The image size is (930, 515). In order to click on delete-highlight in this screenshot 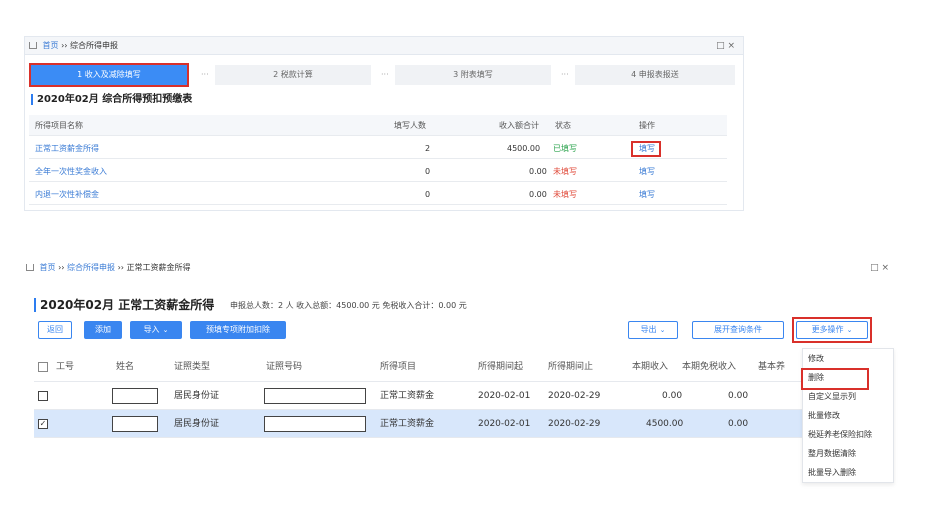, I will do `click(835, 379)`.